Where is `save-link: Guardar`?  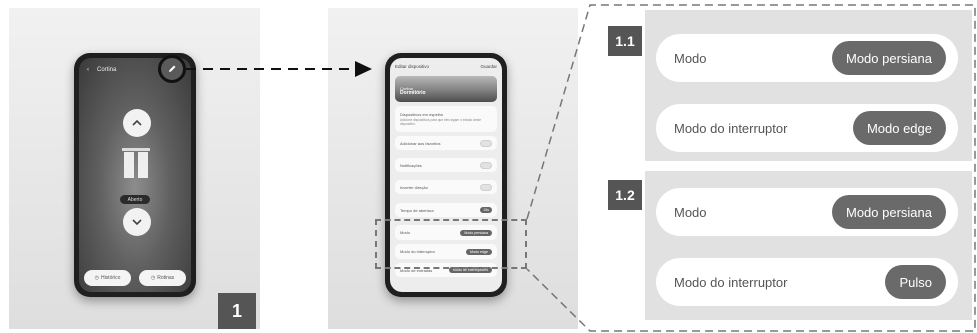 save-link: Guardar is located at coordinates (488, 66).